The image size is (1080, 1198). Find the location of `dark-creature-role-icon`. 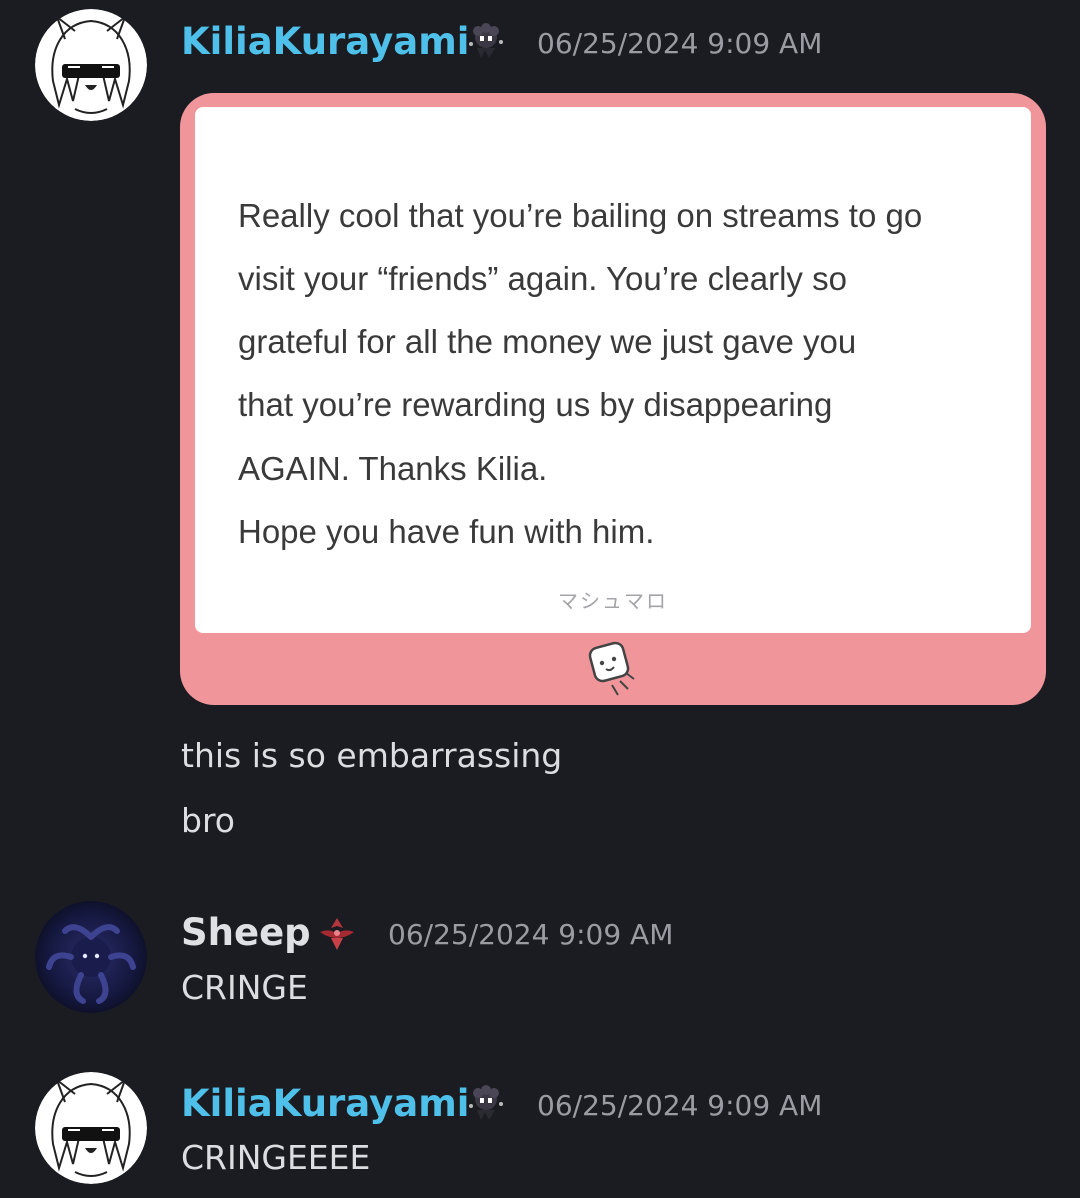

dark-creature-role-icon is located at coordinates (486, 1103).